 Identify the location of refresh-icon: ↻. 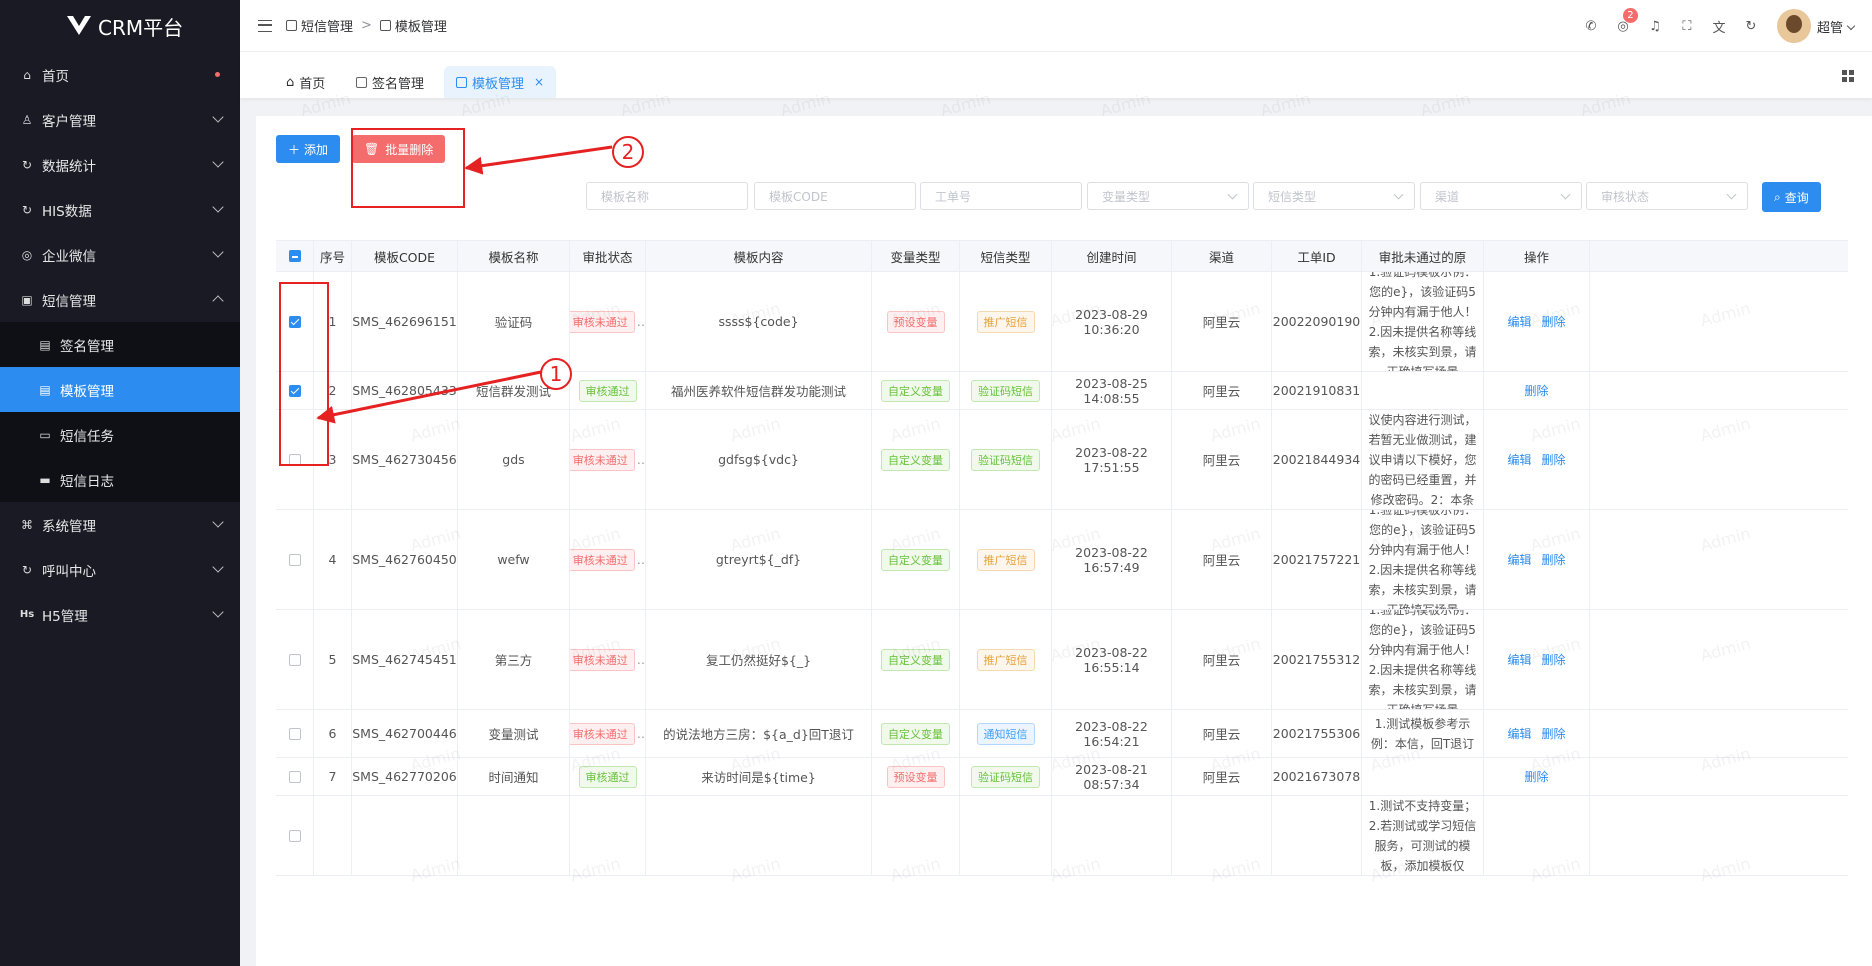
(1751, 26).